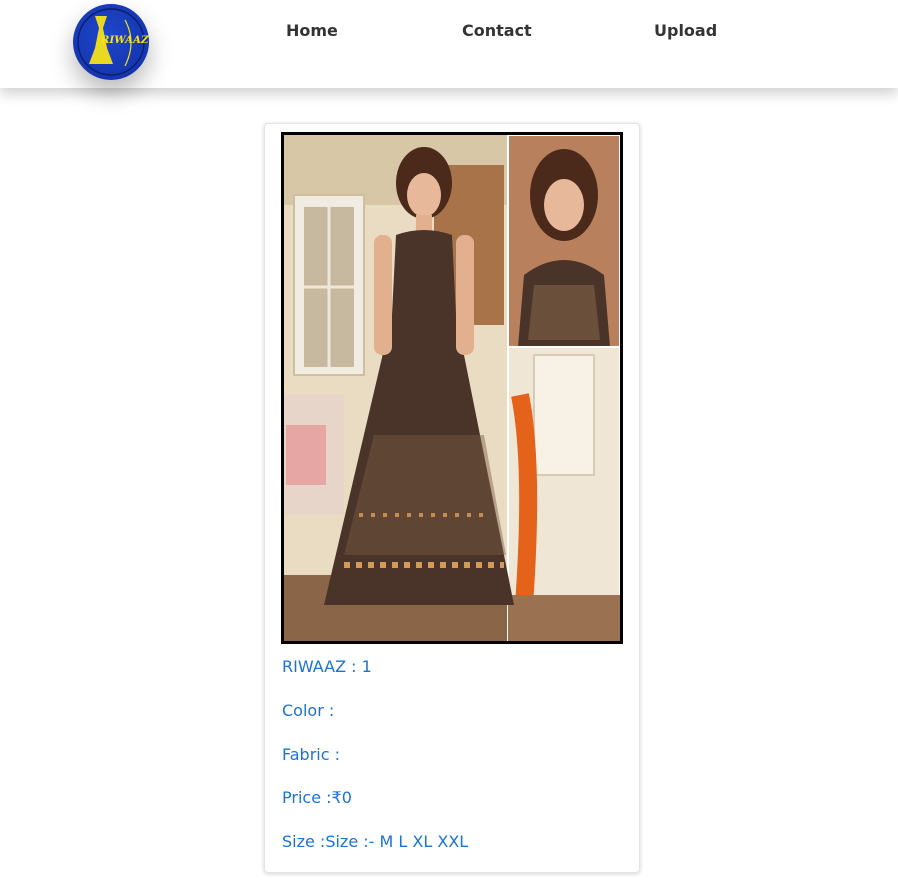 The width and height of the screenshot is (898, 886). I want to click on product-size: Size :Size :- M L XL XXL, so click(375, 841).